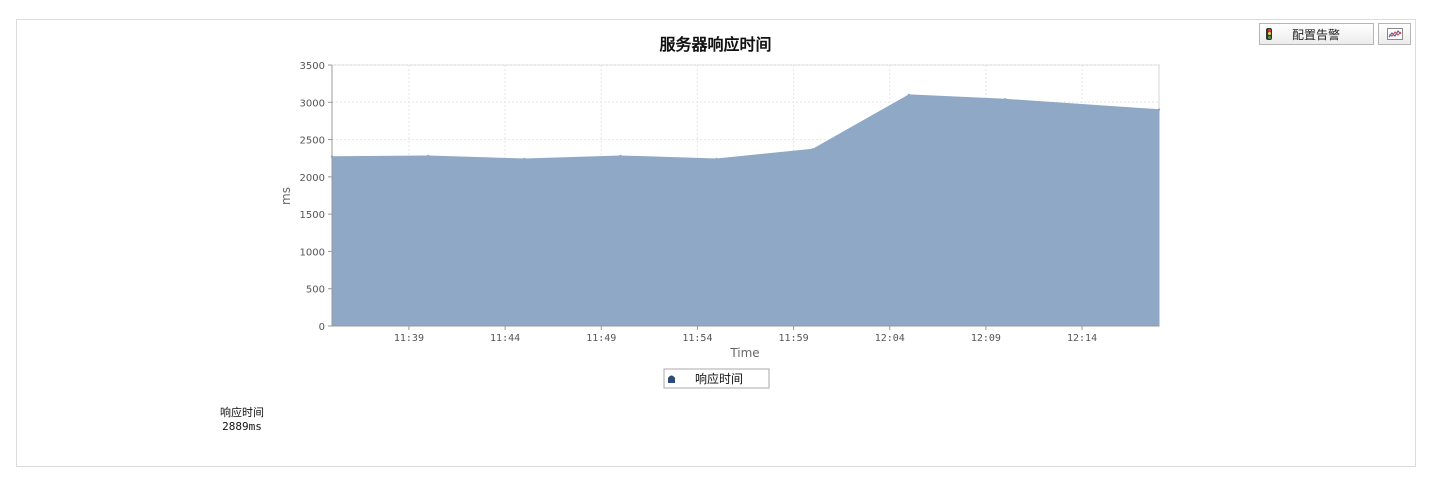  Describe the element at coordinates (409, 338) in the screenshot. I see `x-tick-label: 11:39` at that location.